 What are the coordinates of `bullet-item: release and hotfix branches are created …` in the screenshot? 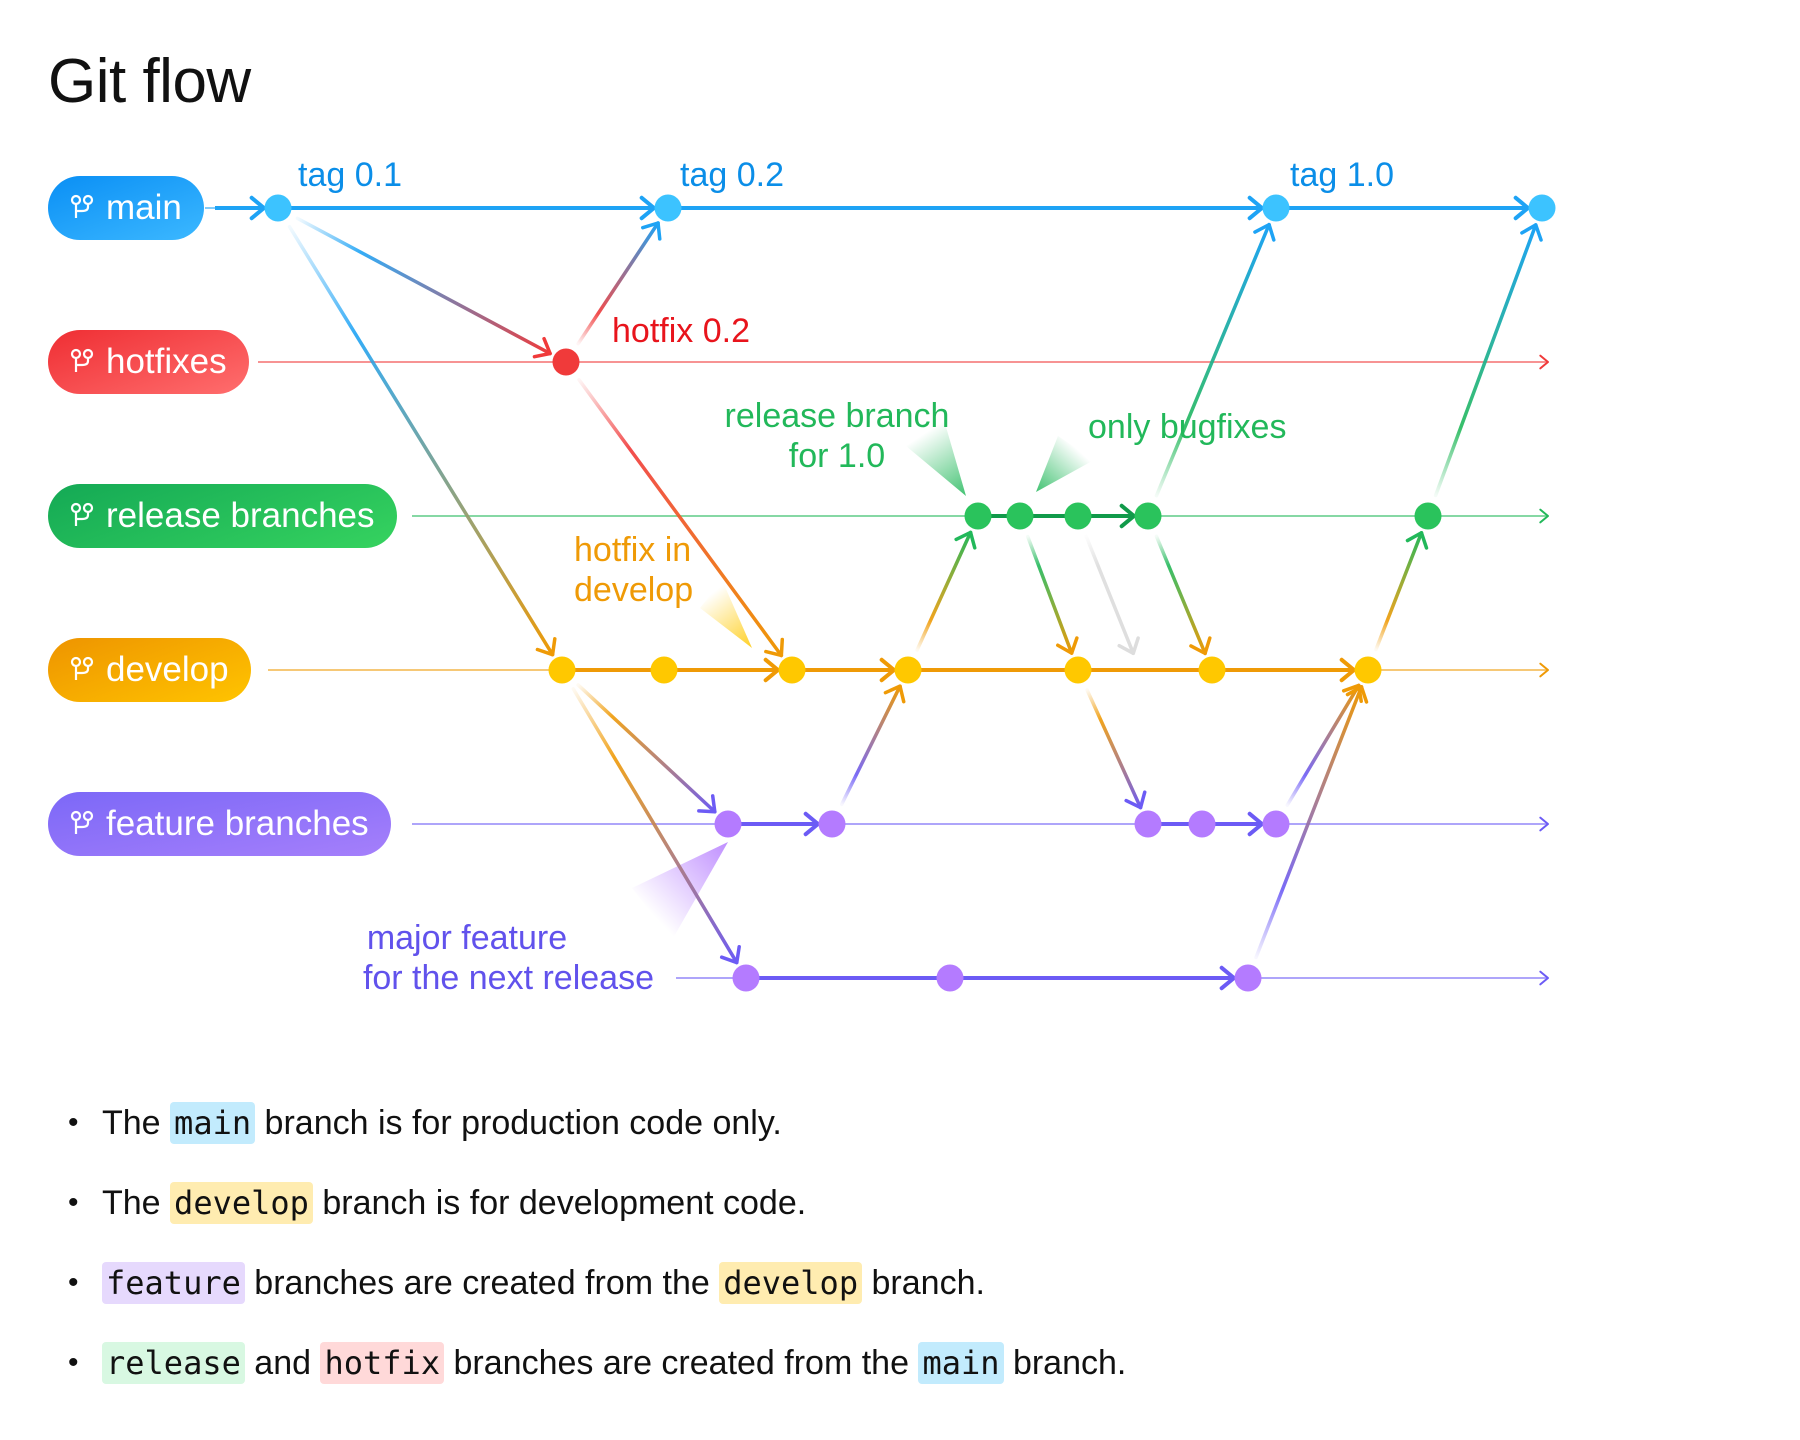 It's located at (595, 1380).